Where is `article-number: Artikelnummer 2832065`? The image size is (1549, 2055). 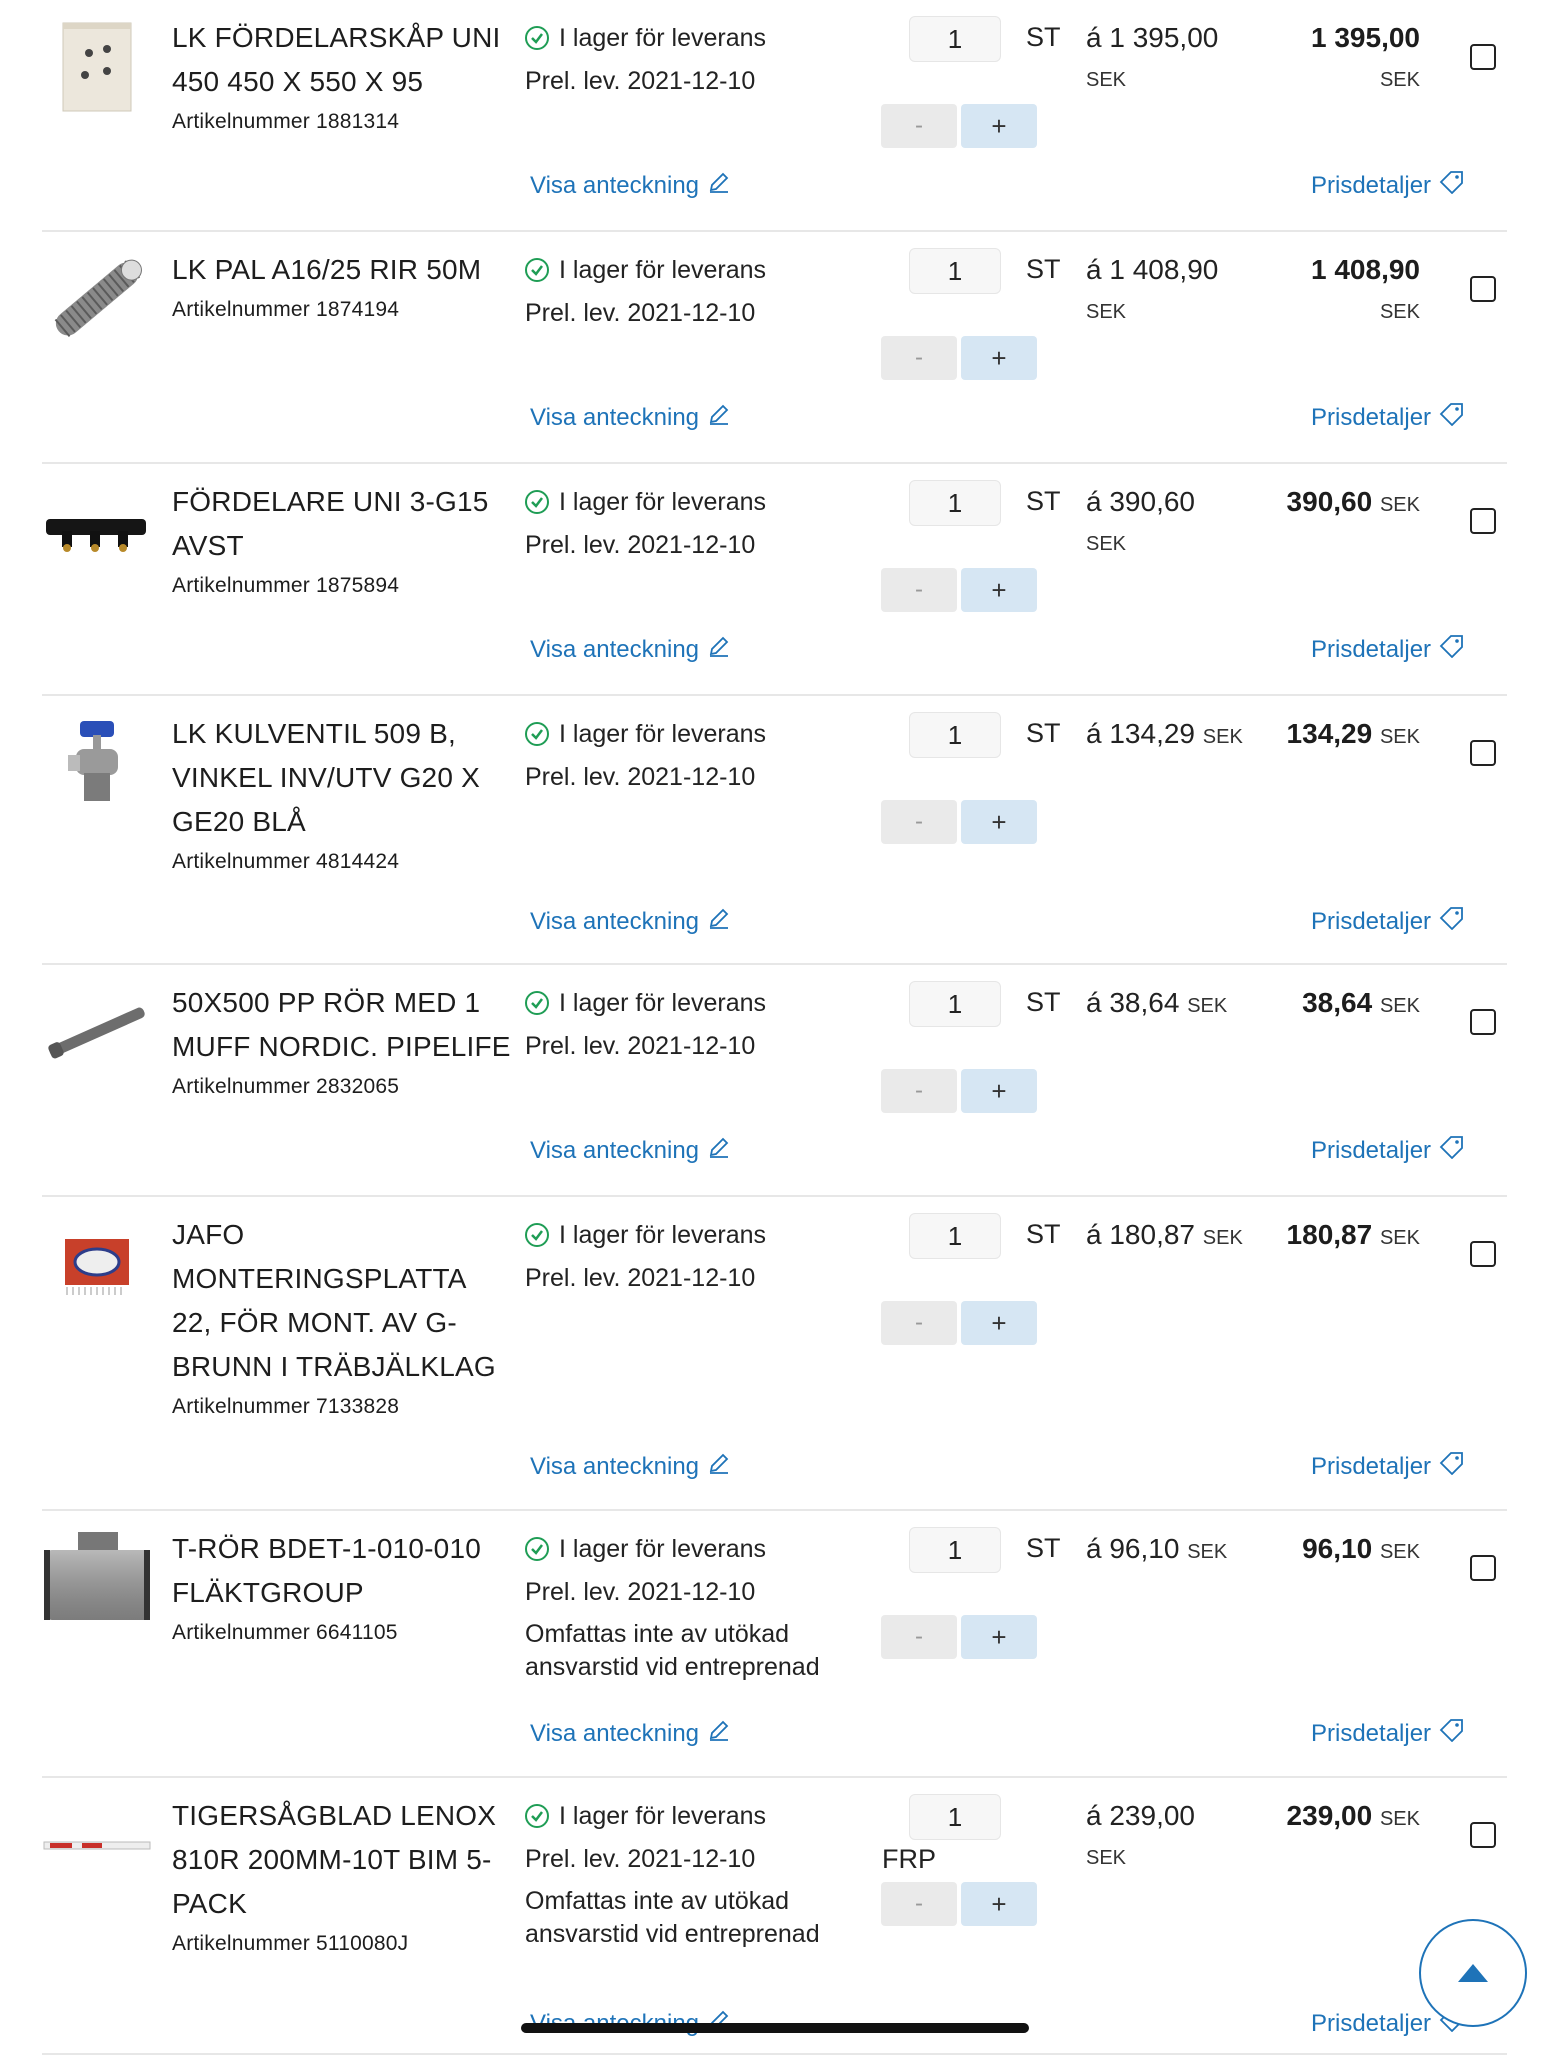
article-number: Artikelnummer 2832065 is located at coordinates (286, 1086).